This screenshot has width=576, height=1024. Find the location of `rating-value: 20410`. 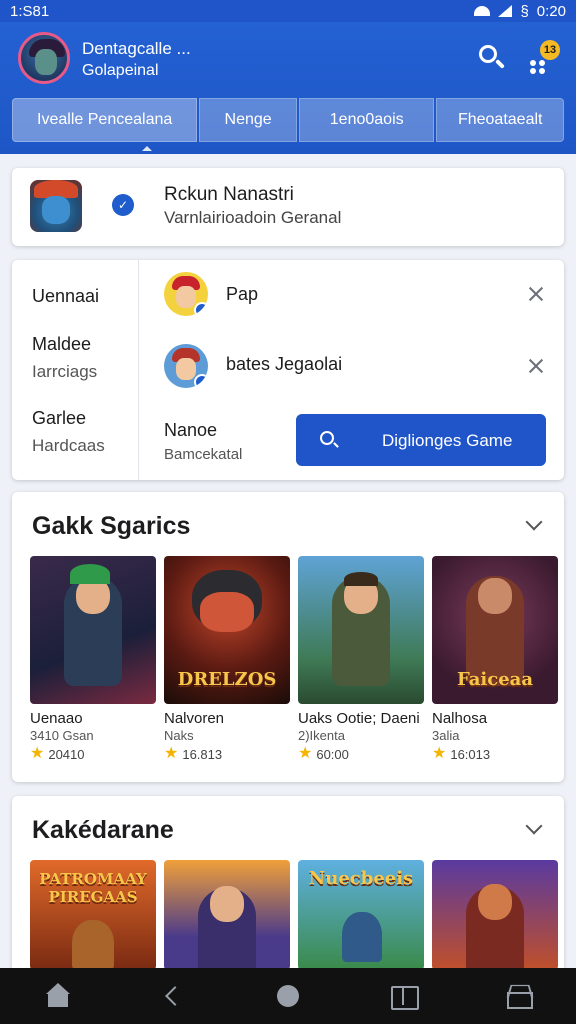

rating-value: 20410 is located at coordinates (66, 754).